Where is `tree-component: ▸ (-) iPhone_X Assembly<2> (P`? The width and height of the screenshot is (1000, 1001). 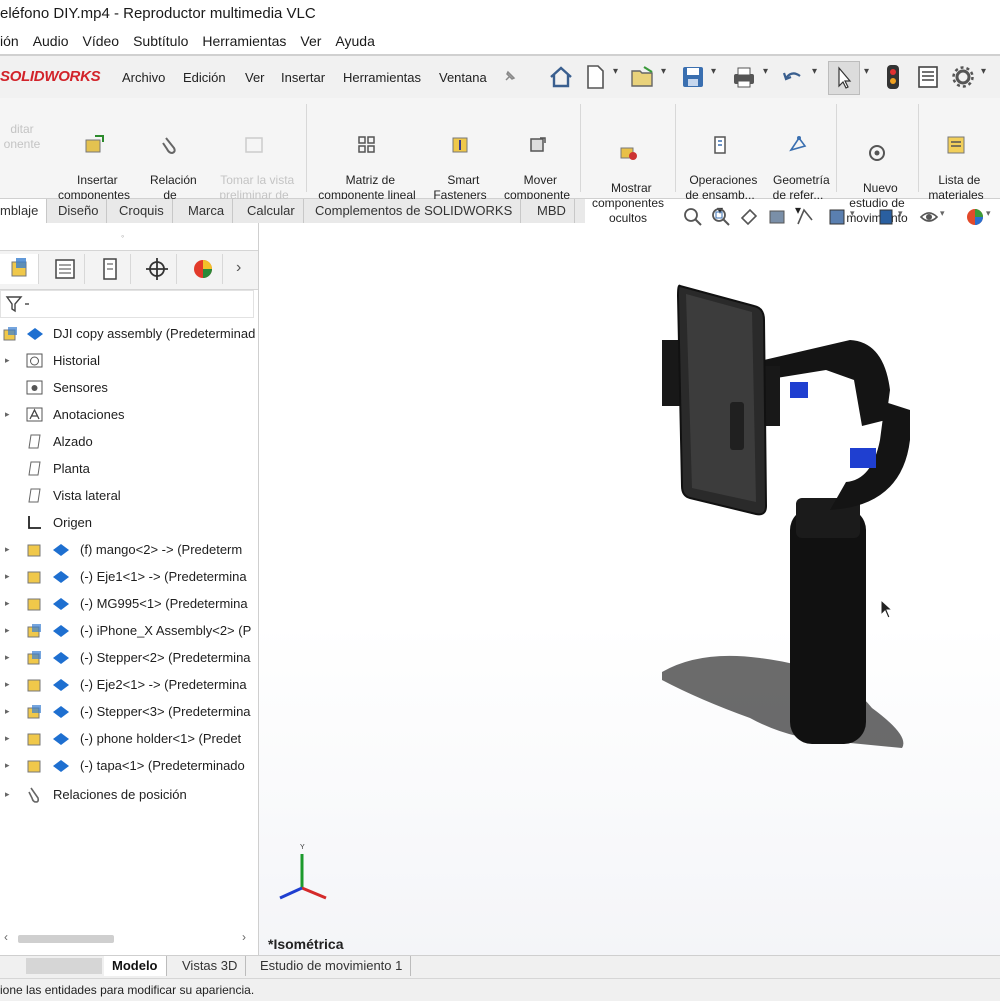
tree-component: ▸ (-) iPhone_X Assembly<2> (P is located at coordinates (129, 630).